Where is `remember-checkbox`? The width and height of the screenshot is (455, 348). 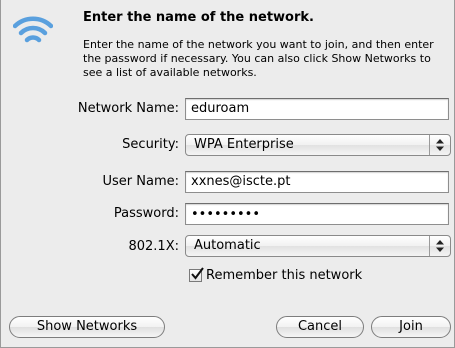 remember-checkbox is located at coordinates (196, 274).